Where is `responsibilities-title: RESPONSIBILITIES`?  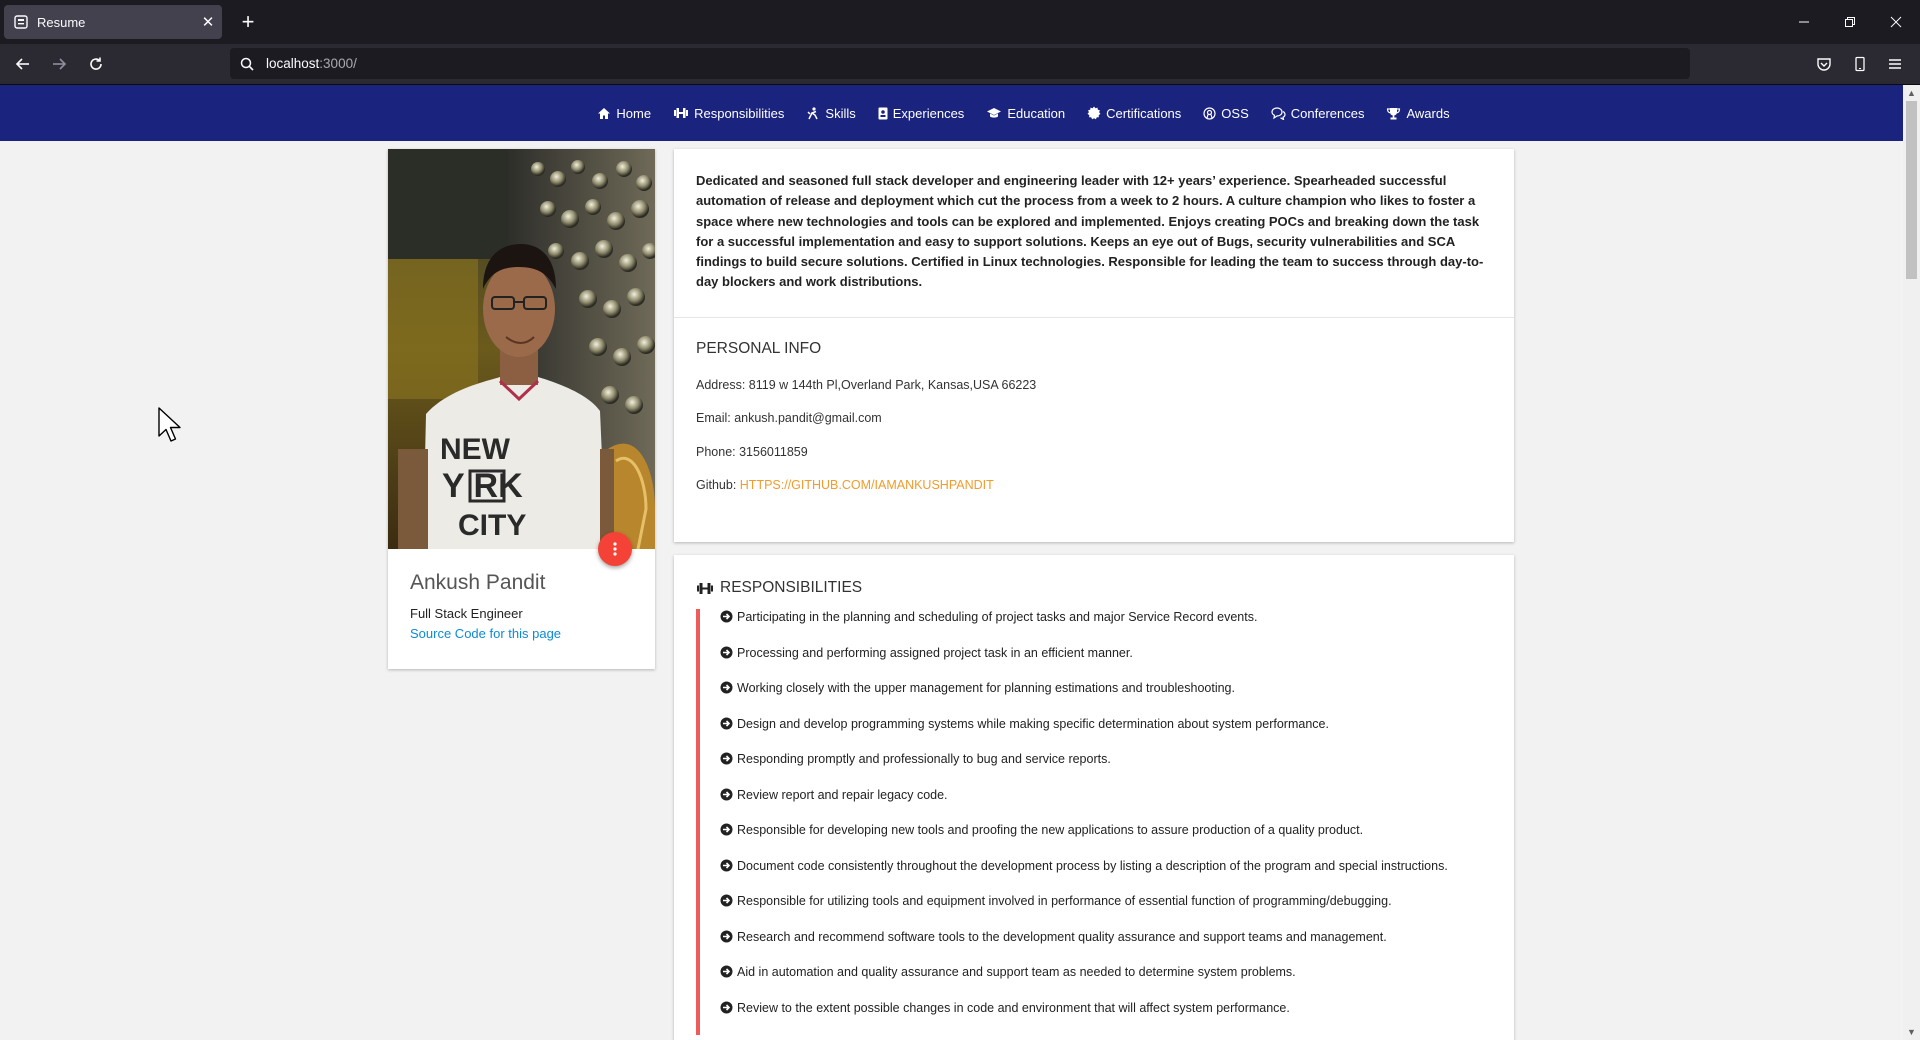
responsibilities-title: RESPONSIBILITIES is located at coordinates (779, 588).